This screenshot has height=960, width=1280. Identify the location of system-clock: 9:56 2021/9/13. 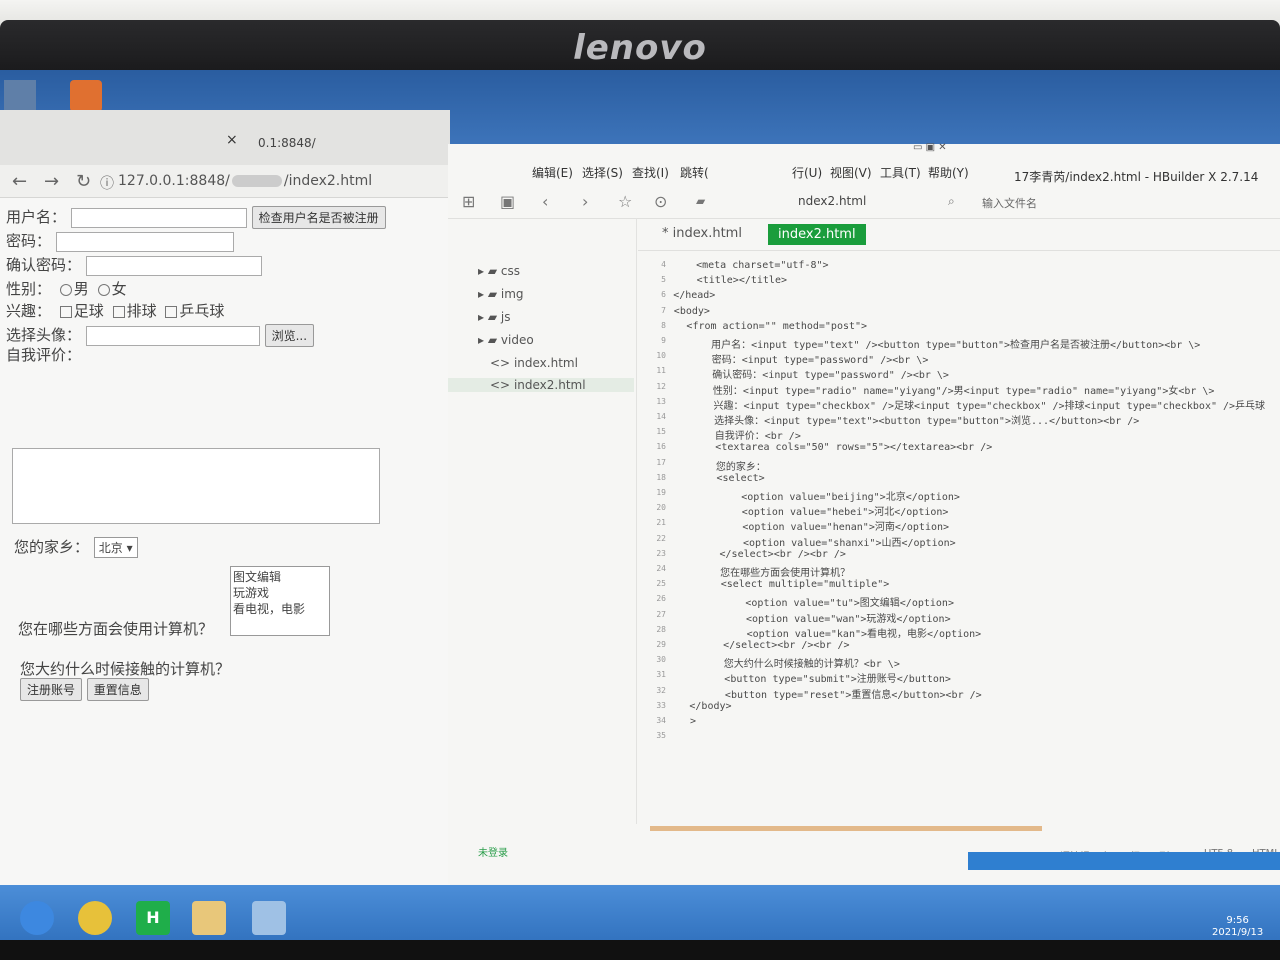
(1237, 927).